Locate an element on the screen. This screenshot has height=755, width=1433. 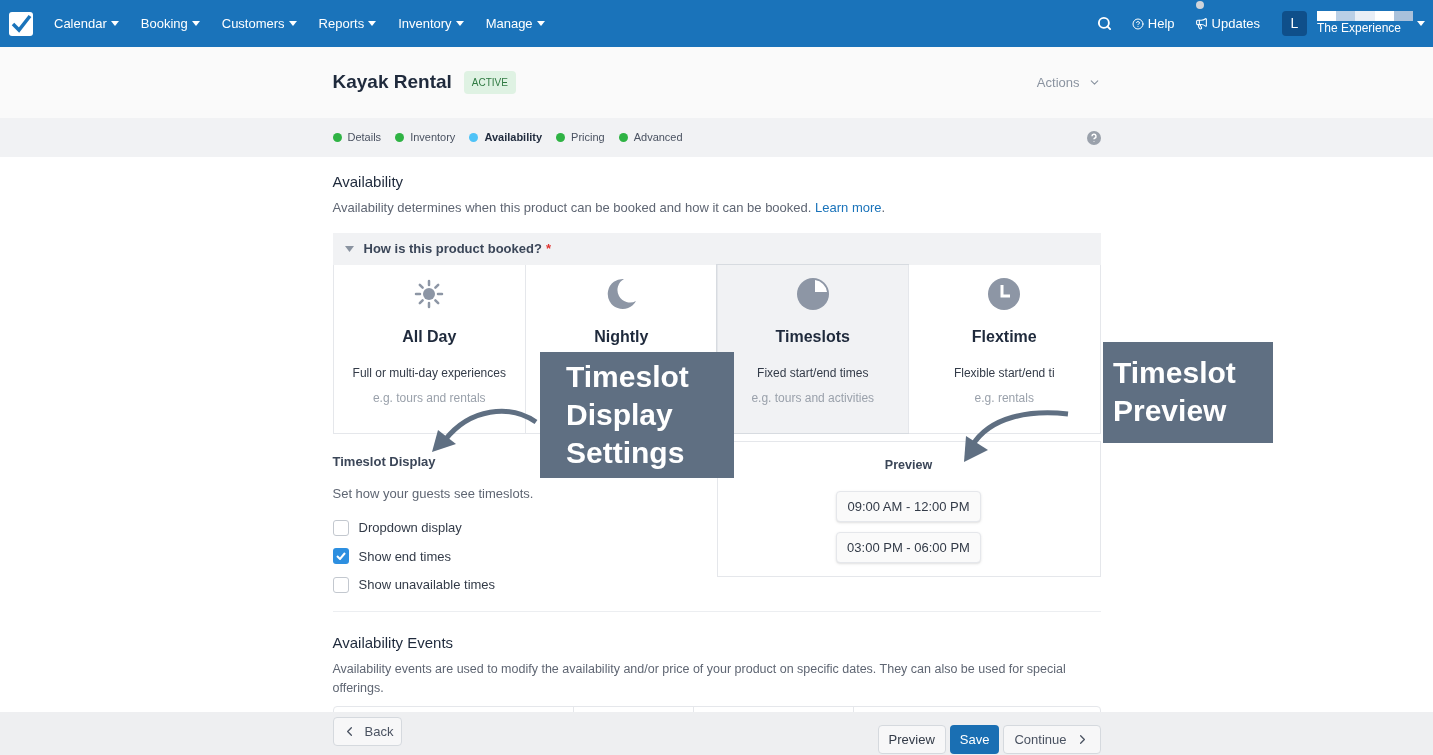
section-heading: Availability is located at coordinates (368, 182).